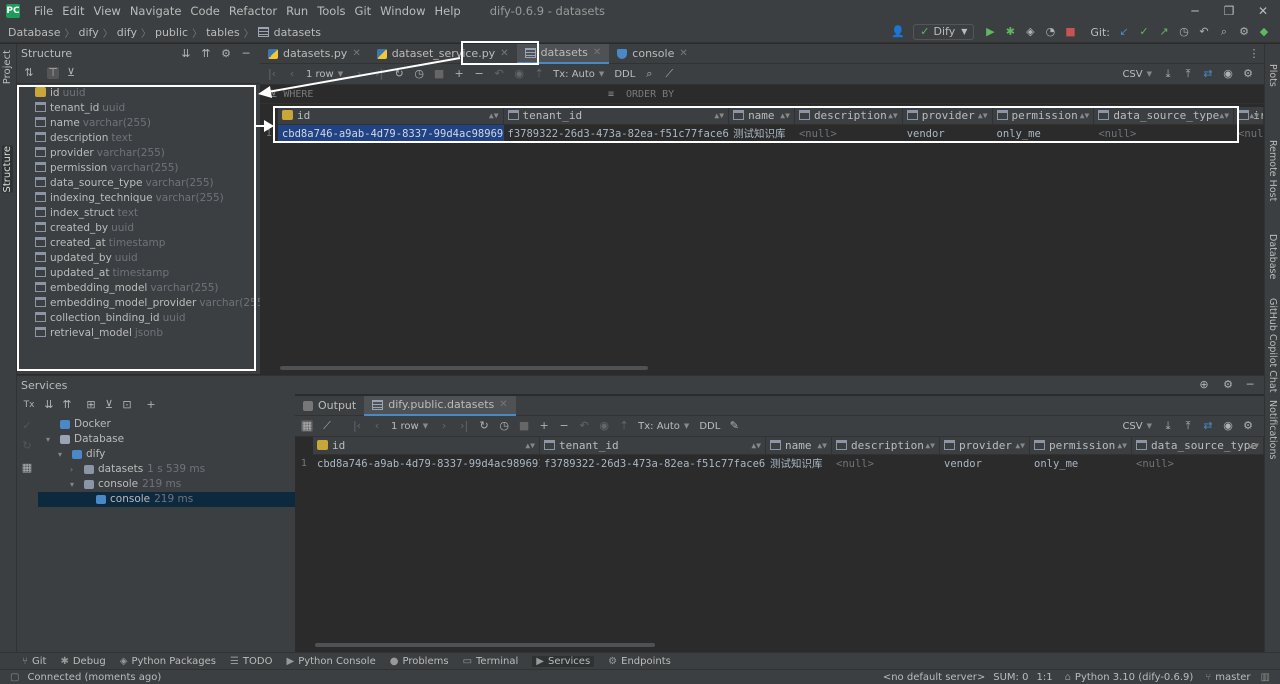 Image resolution: width=1280 pixels, height=684 pixels. I want to click on menu-item-help: Help, so click(448, 11).